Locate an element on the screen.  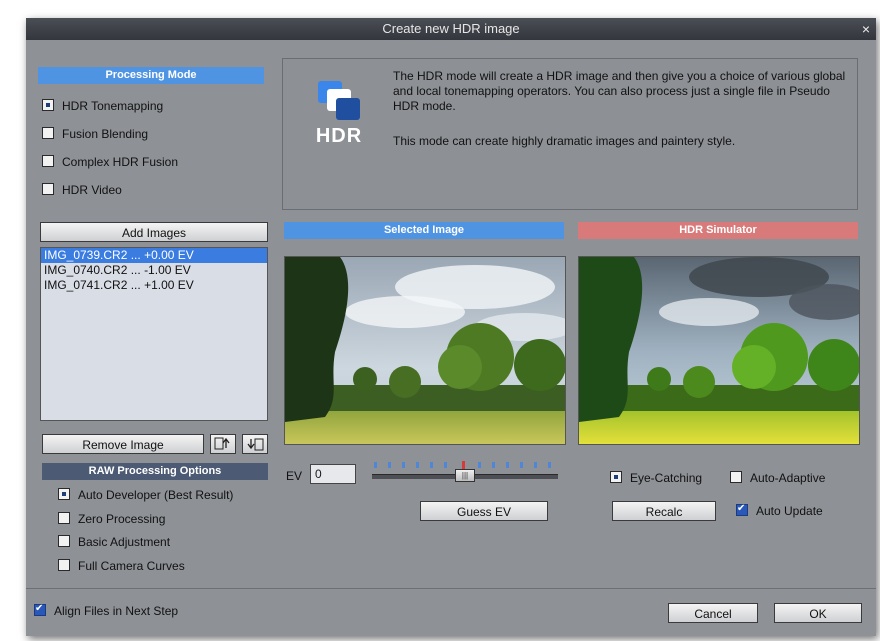
list-item: IMG_0740.CR2 ... -1.00 EV is located at coordinates (154, 270).